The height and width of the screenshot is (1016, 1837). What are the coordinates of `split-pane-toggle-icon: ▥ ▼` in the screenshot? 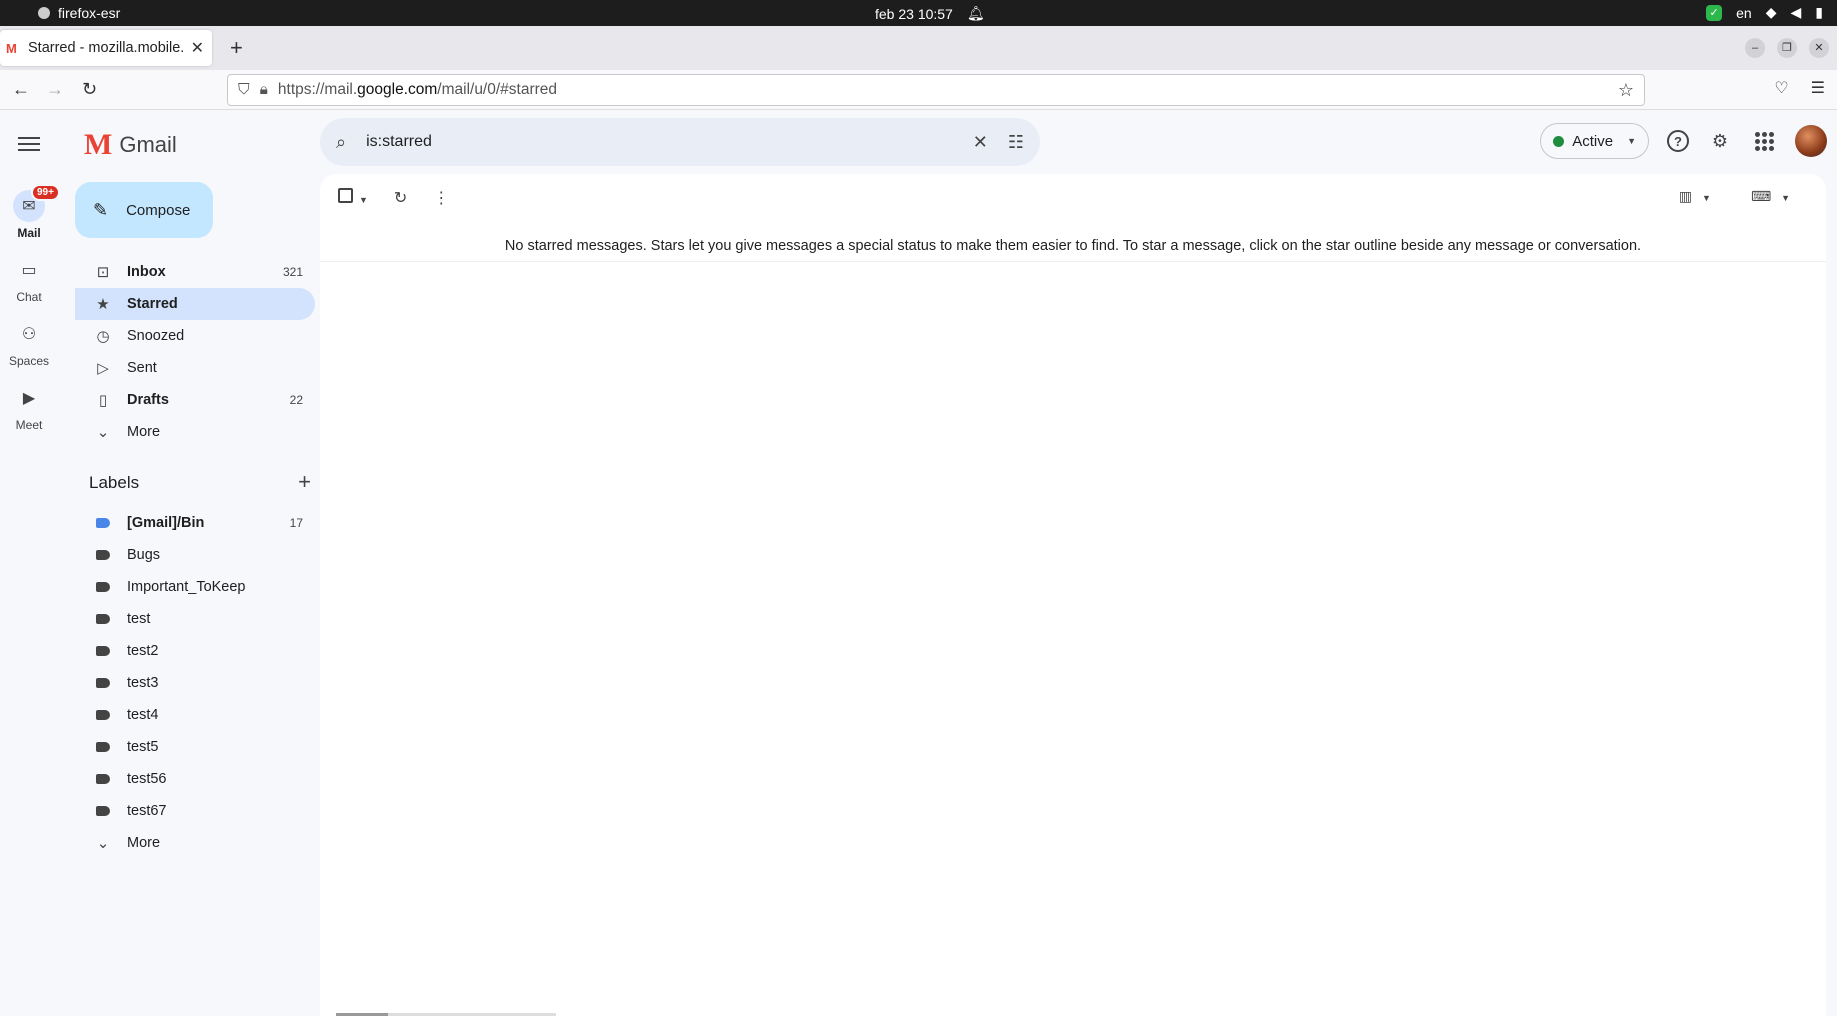 It's located at (1695, 196).